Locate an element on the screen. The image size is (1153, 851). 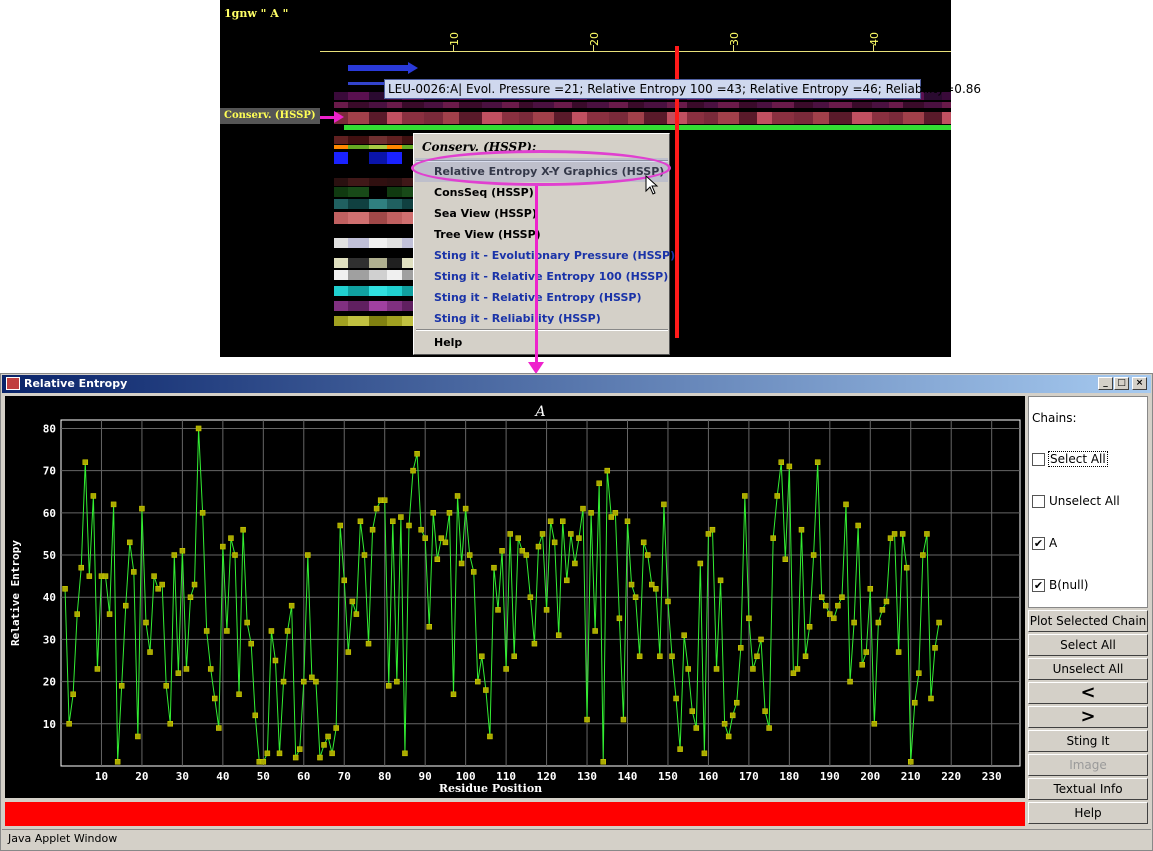
menu-item-sting-reliability: Sting it - Reliability (HSSP) is located at coordinates (517, 318).